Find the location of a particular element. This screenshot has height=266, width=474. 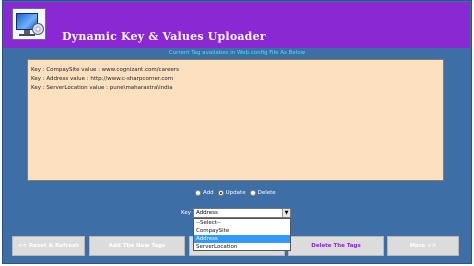

radio-button-selected is located at coordinates (220, 193).